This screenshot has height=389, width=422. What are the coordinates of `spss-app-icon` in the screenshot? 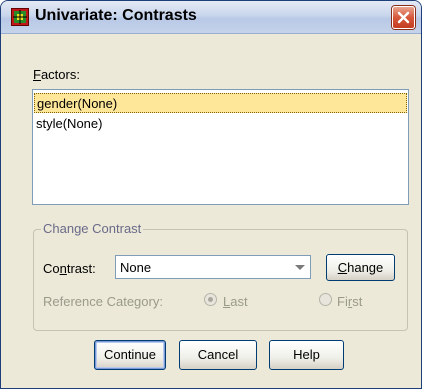 It's located at (20, 17).